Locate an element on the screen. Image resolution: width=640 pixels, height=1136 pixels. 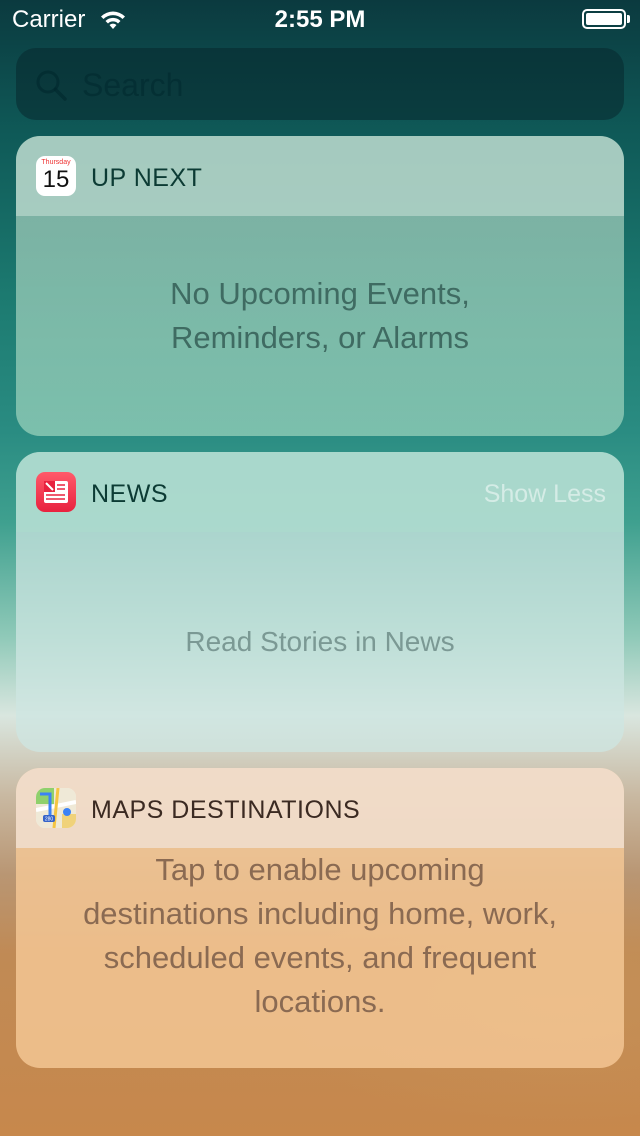
news-icon is located at coordinates (56, 492).